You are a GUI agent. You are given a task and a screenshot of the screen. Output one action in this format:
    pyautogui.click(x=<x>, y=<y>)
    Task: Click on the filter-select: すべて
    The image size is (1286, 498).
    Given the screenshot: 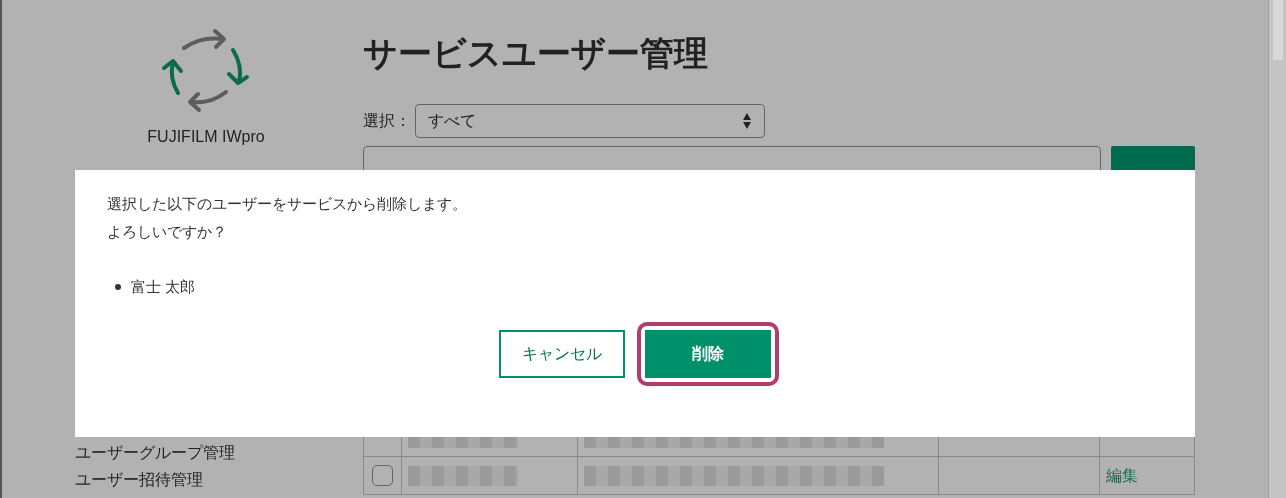 What is the action you would take?
    pyautogui.click(x=590, y=121)
    